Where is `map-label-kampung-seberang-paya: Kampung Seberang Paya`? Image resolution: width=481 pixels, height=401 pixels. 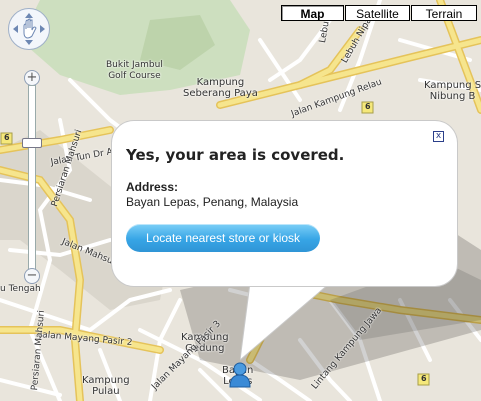
map-label-kampung-seberang-paya: Kampung Seberang Paya is located at coordinates (220, 88).